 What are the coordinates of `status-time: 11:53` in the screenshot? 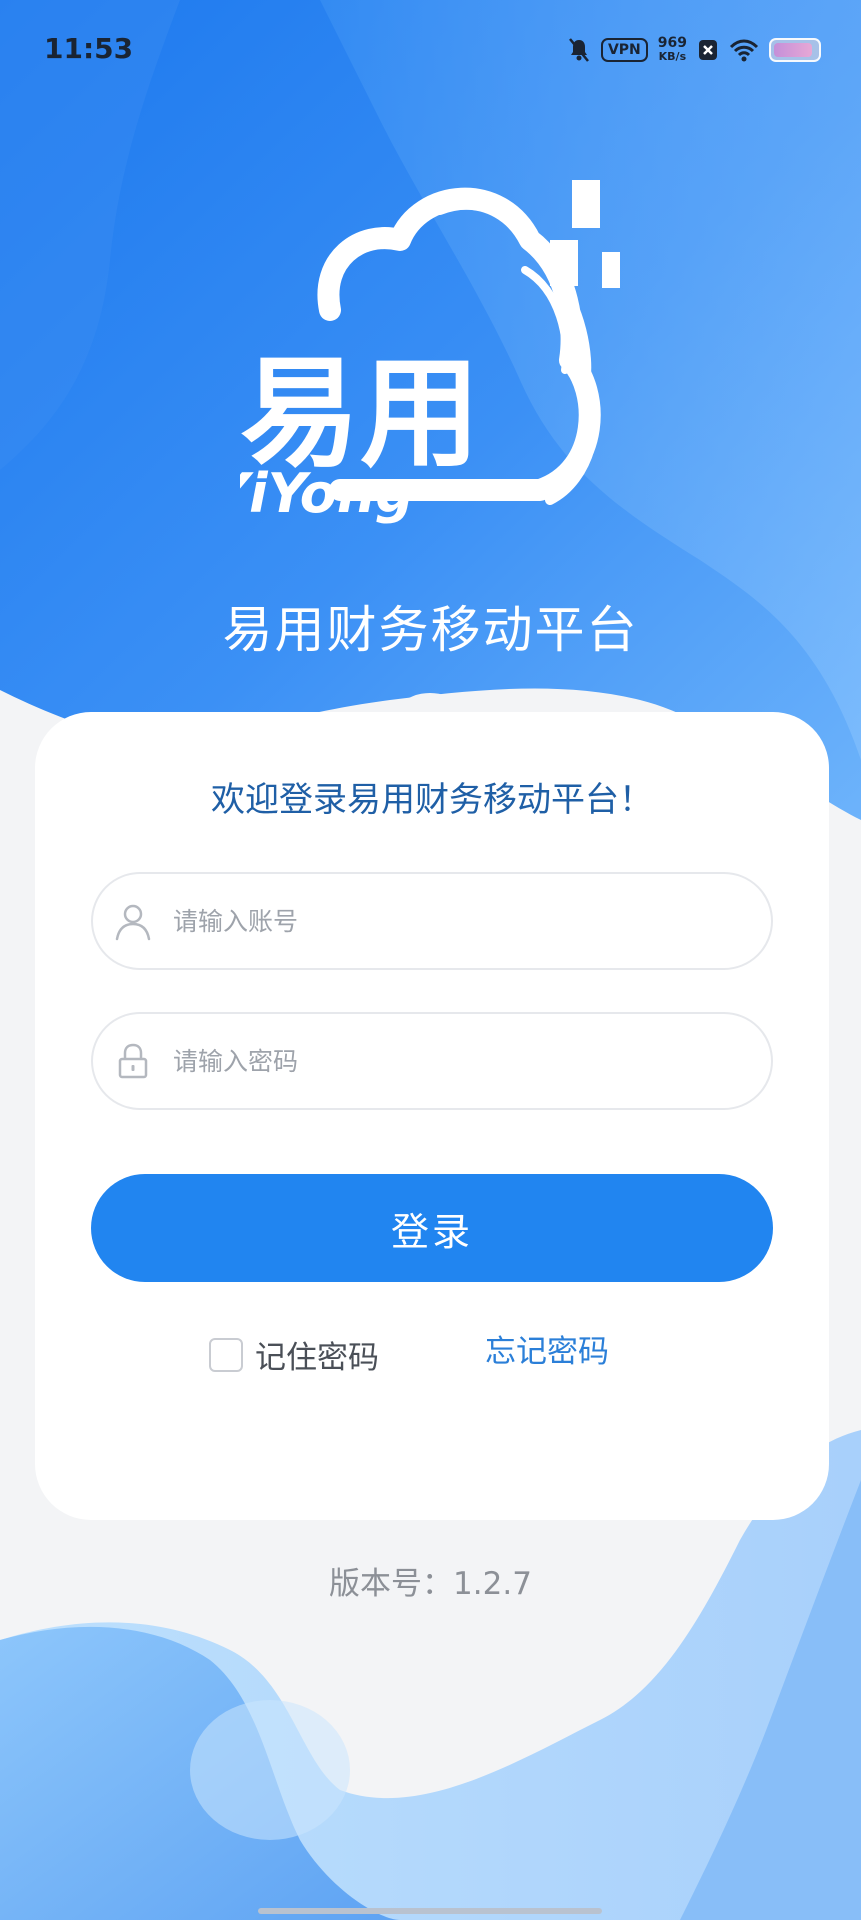 It's located at (89, 48).